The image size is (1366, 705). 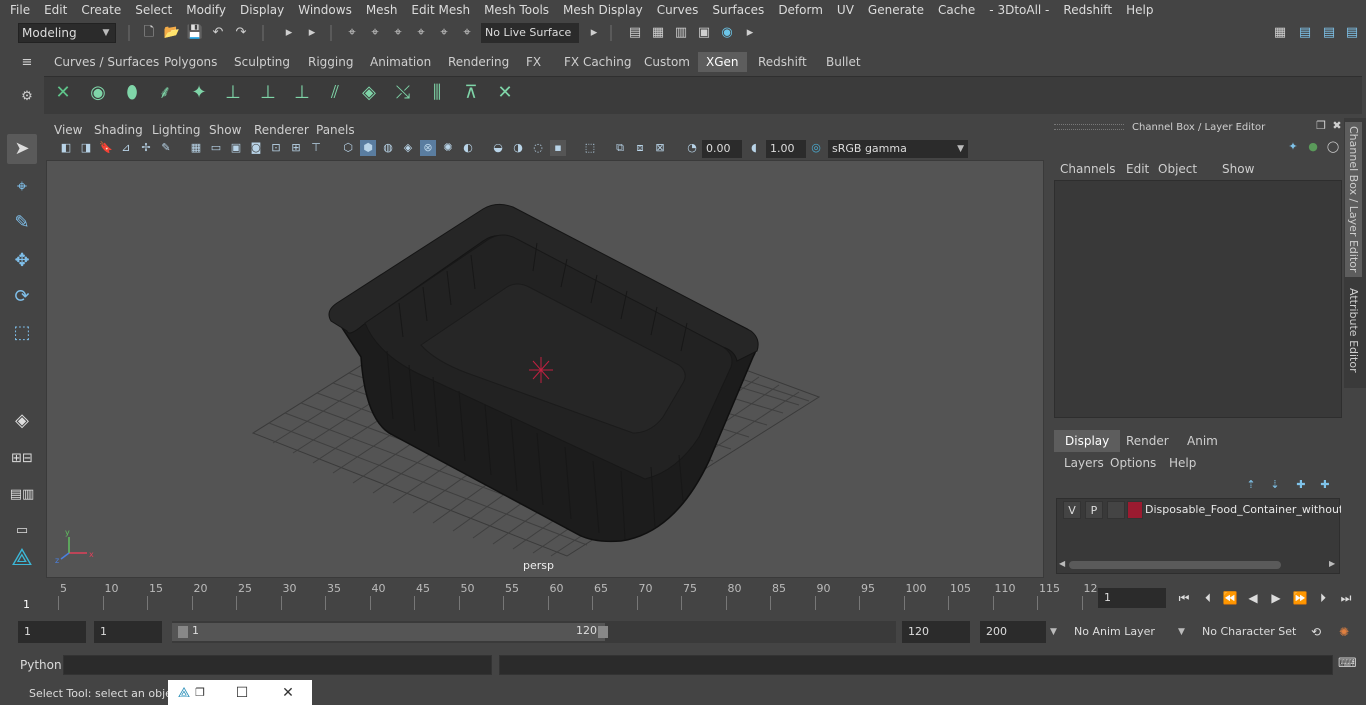 What do you see at coordinates (240, 692) in the screenshot?
I see `minimized-window: ⟁ ❐ ☐ ✕` at bounding box center [240, 692].